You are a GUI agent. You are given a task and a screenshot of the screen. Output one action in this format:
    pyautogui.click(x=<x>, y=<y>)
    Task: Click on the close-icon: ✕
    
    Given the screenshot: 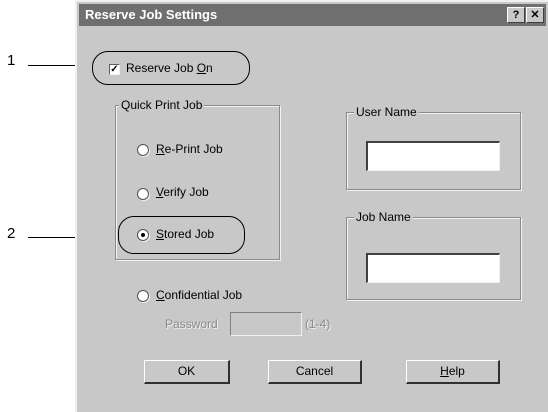 What is the action you would take?
    pyautogui.click(x=535, y=15)
    